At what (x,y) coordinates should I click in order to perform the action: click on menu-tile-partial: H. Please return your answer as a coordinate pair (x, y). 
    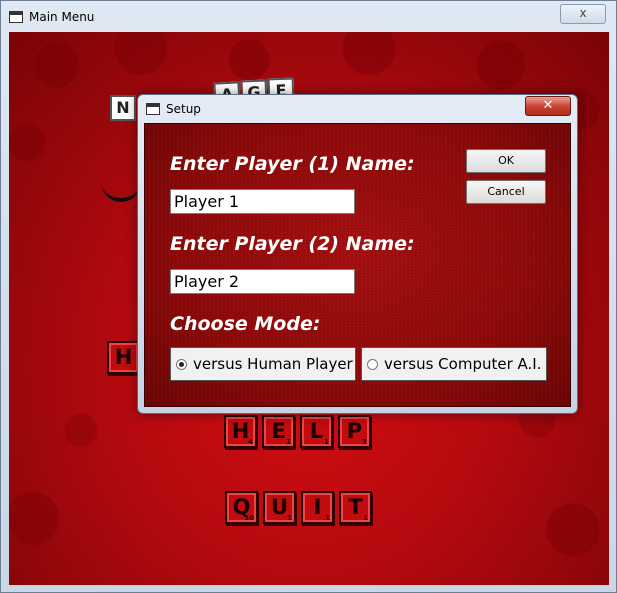
    Looking at the image, I should click on (123, 357).